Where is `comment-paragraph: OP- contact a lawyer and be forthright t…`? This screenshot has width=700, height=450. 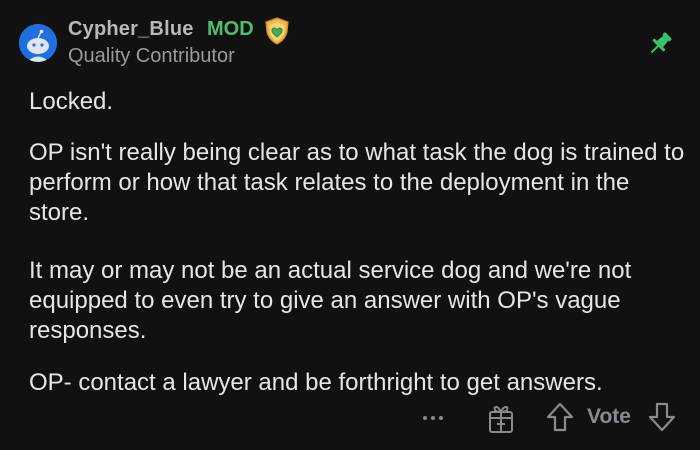 comment-paragraph: OP- contact a lawyer and be forthright t… is located at coordinates (316, 382).